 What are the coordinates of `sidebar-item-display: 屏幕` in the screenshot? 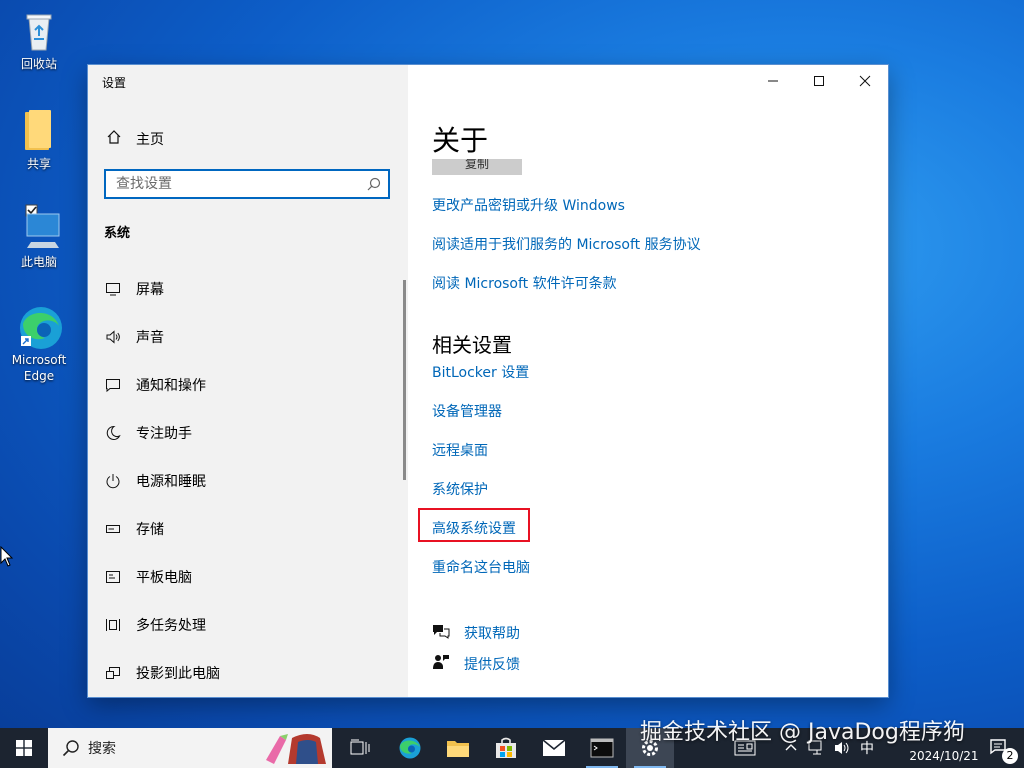 It's located at (248, 289).